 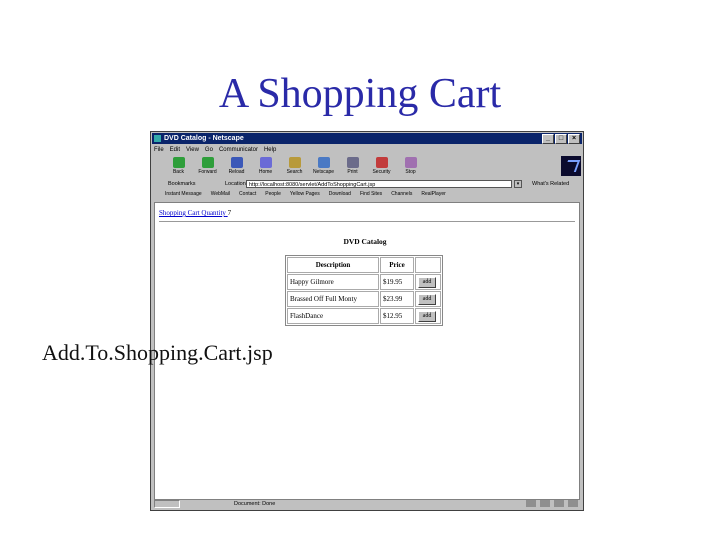 I want to click on menu-communicator: Communicator, so click(x=238, y=150).